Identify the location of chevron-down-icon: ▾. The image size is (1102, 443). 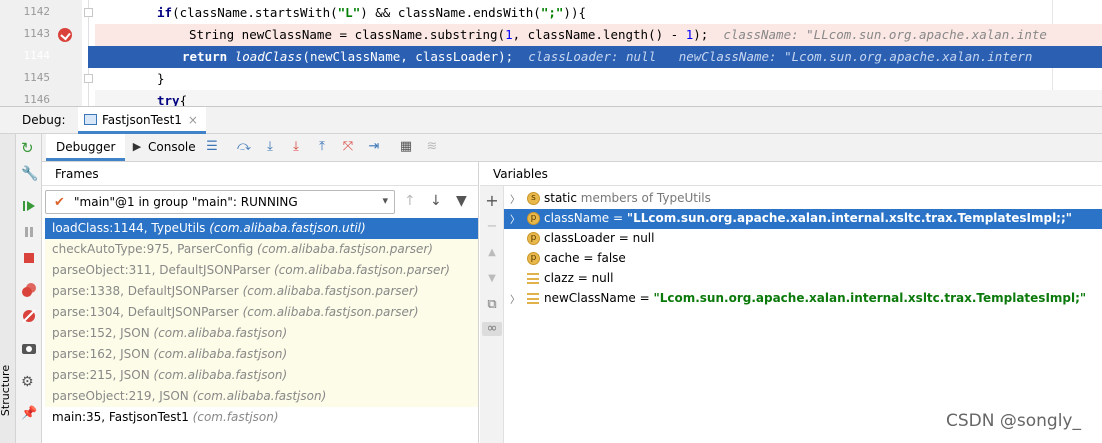
(385, 200).